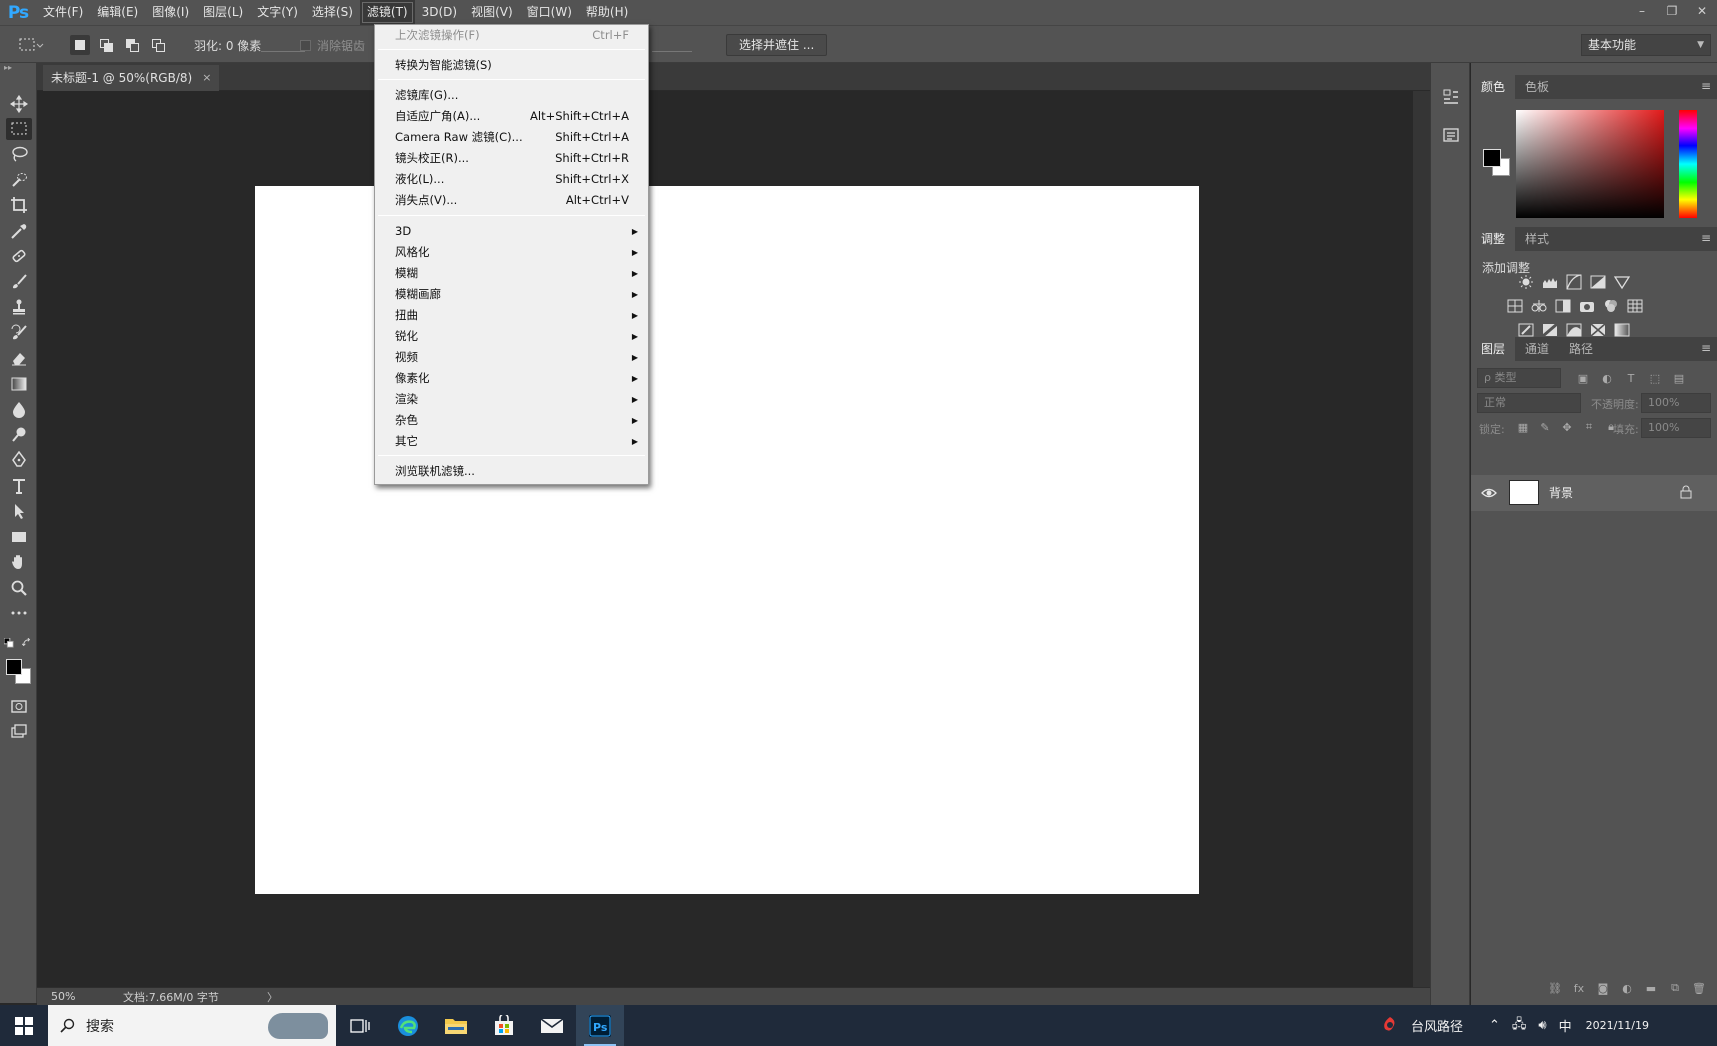 This screenshot has width=1717, height=1046. Describe the element at coordinates (1607, 378) in the screenshot. I see `adjustment-filter-icon: ◐` at that location.